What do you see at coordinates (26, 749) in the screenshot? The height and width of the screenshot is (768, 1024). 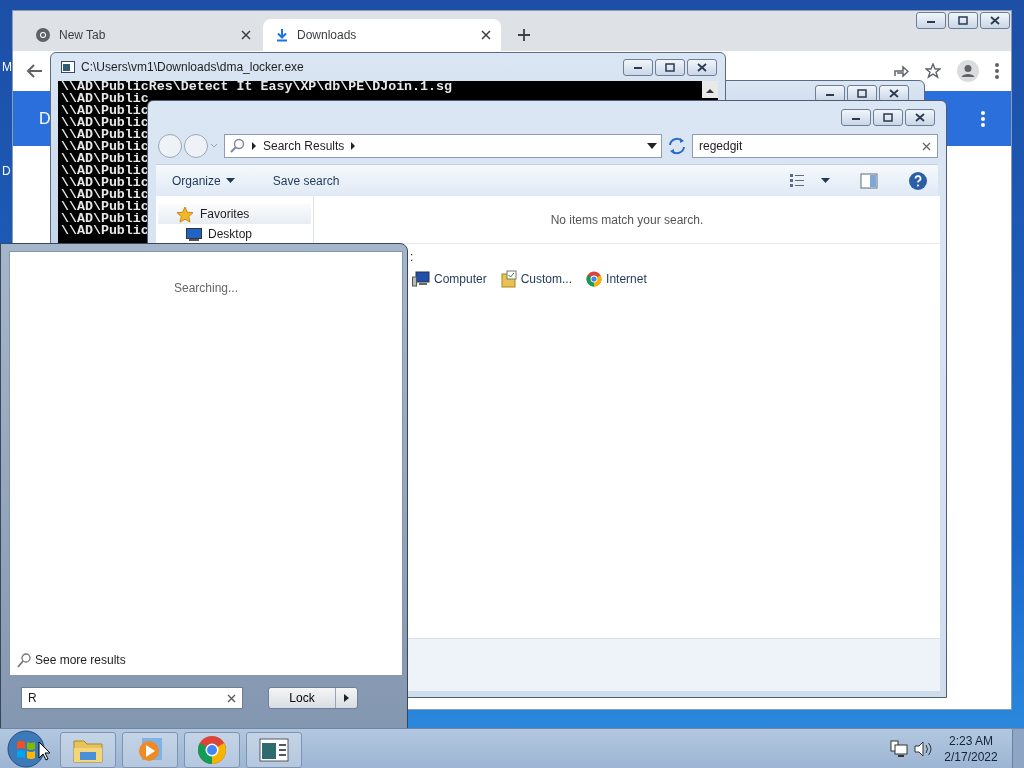 I see `start-button` at bounding box center [26, 749].